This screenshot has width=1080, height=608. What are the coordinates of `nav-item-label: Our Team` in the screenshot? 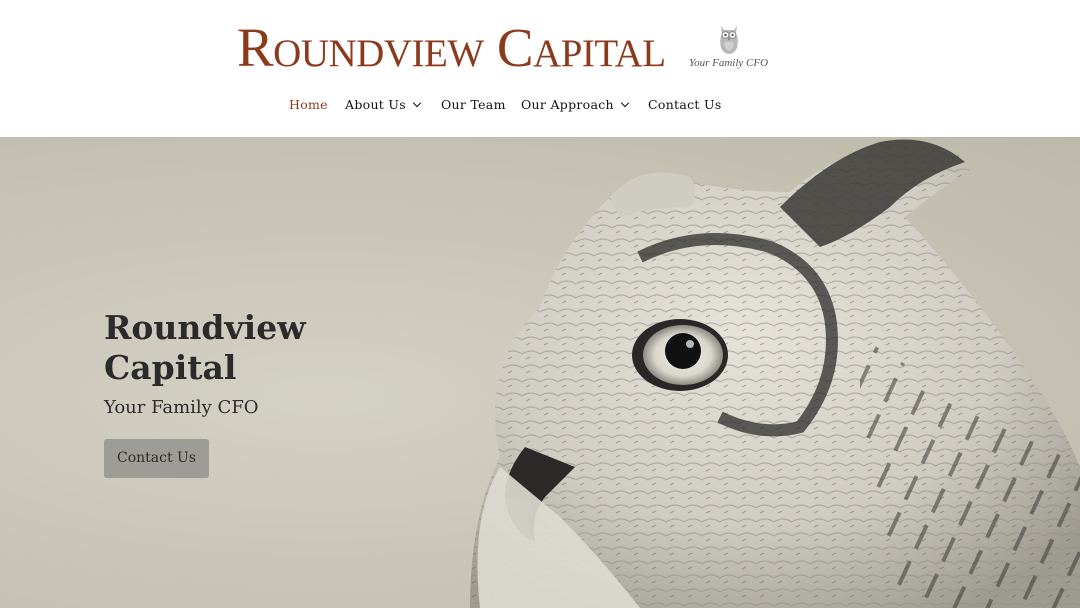 It's located at (473, 104).